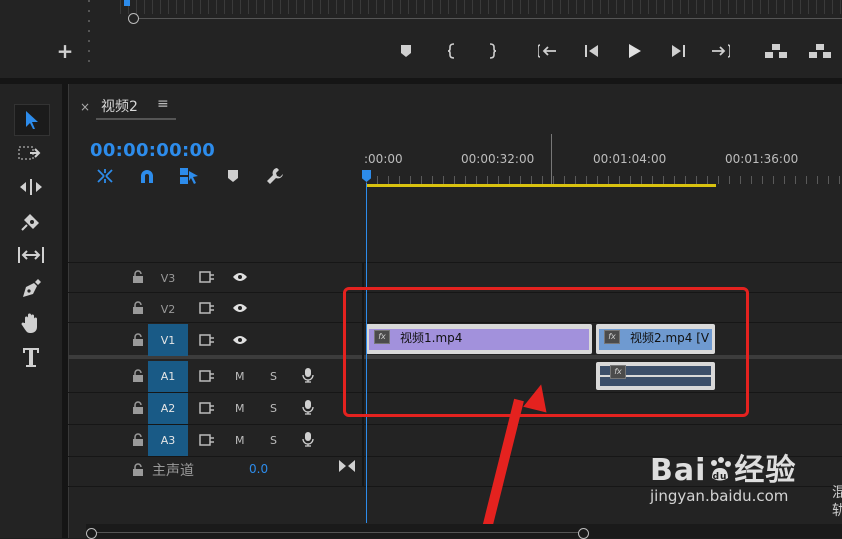 Image resolution: width=842 pixels, height=539 pixels. Describe the element at coordinates (168, 340) in the screenshot. I see `track-label-v1: V1` at that location.